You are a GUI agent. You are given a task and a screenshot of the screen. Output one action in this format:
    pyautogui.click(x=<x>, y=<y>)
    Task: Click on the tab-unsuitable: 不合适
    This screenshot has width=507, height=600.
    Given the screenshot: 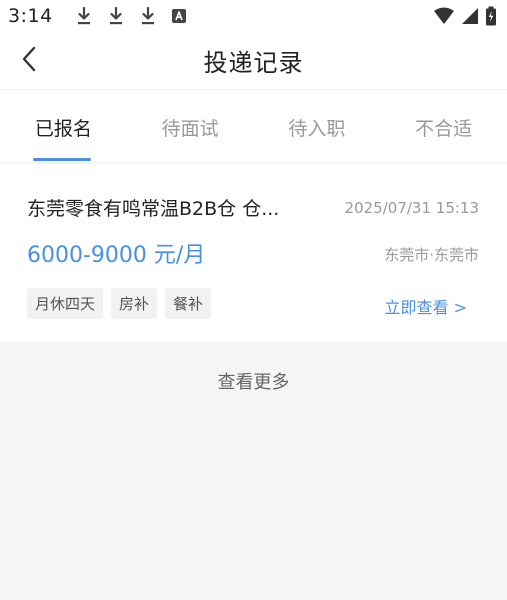 What is the action you would take?
    pyautogui.click(x=443, y=126)
    